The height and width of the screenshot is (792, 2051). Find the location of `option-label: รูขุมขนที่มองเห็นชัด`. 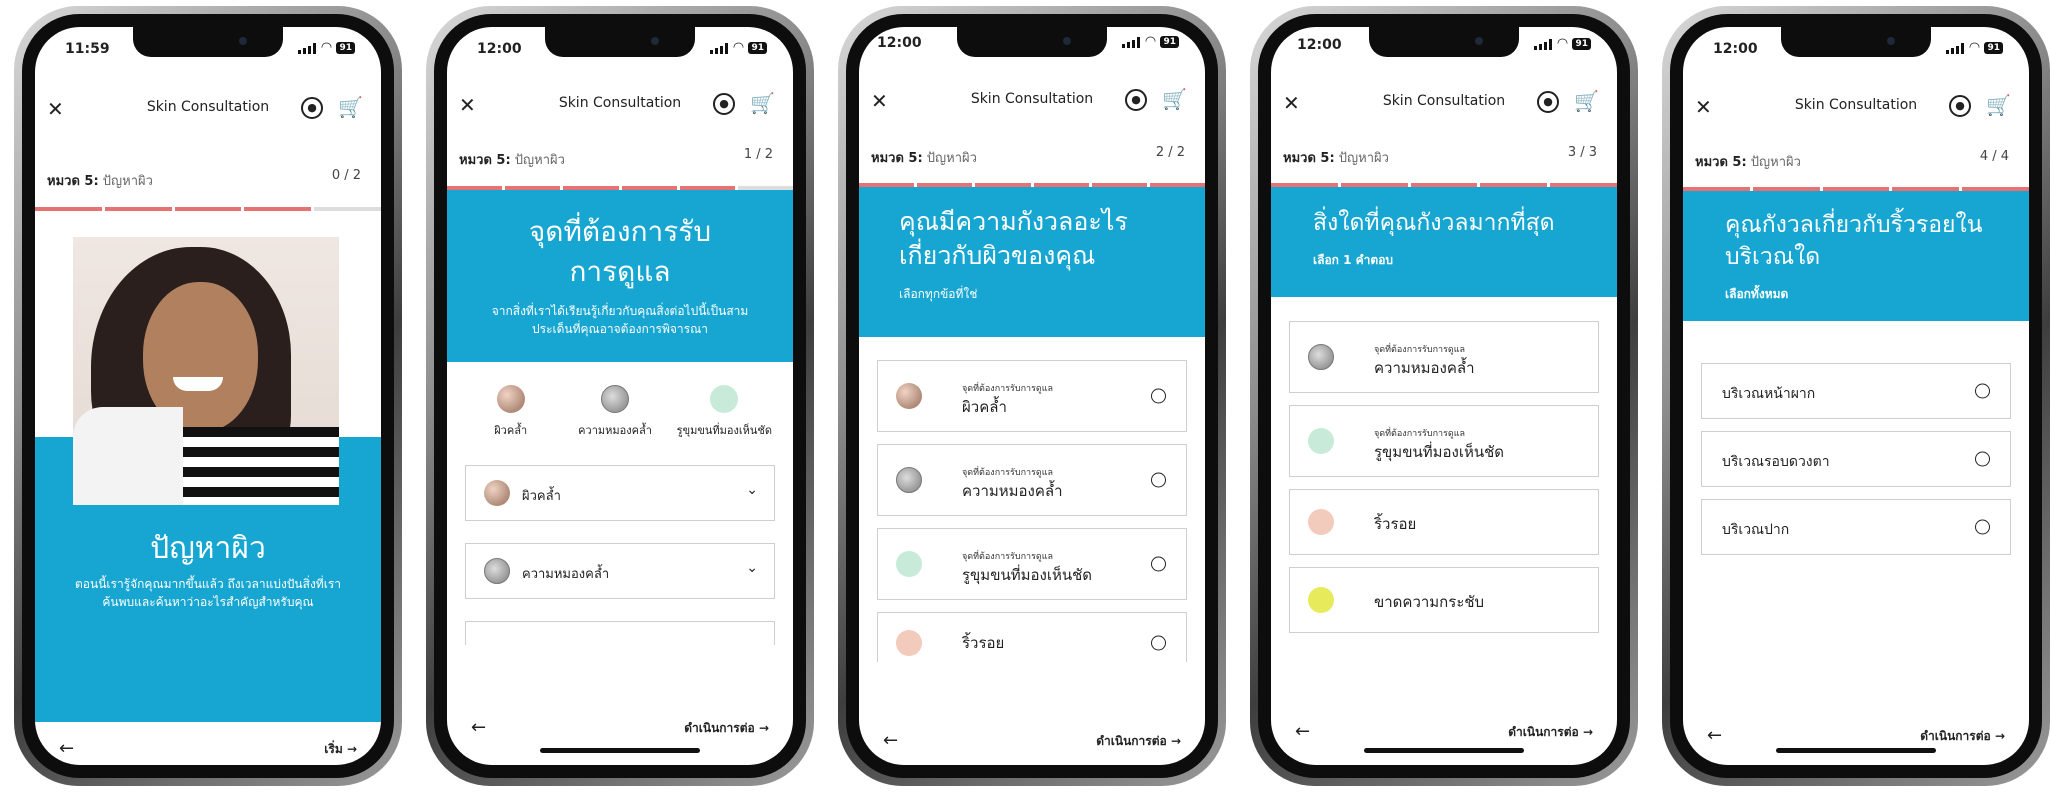

option-label: รูขุมขนที่มองเห็นชัด is located at coordinates (1027, 575).